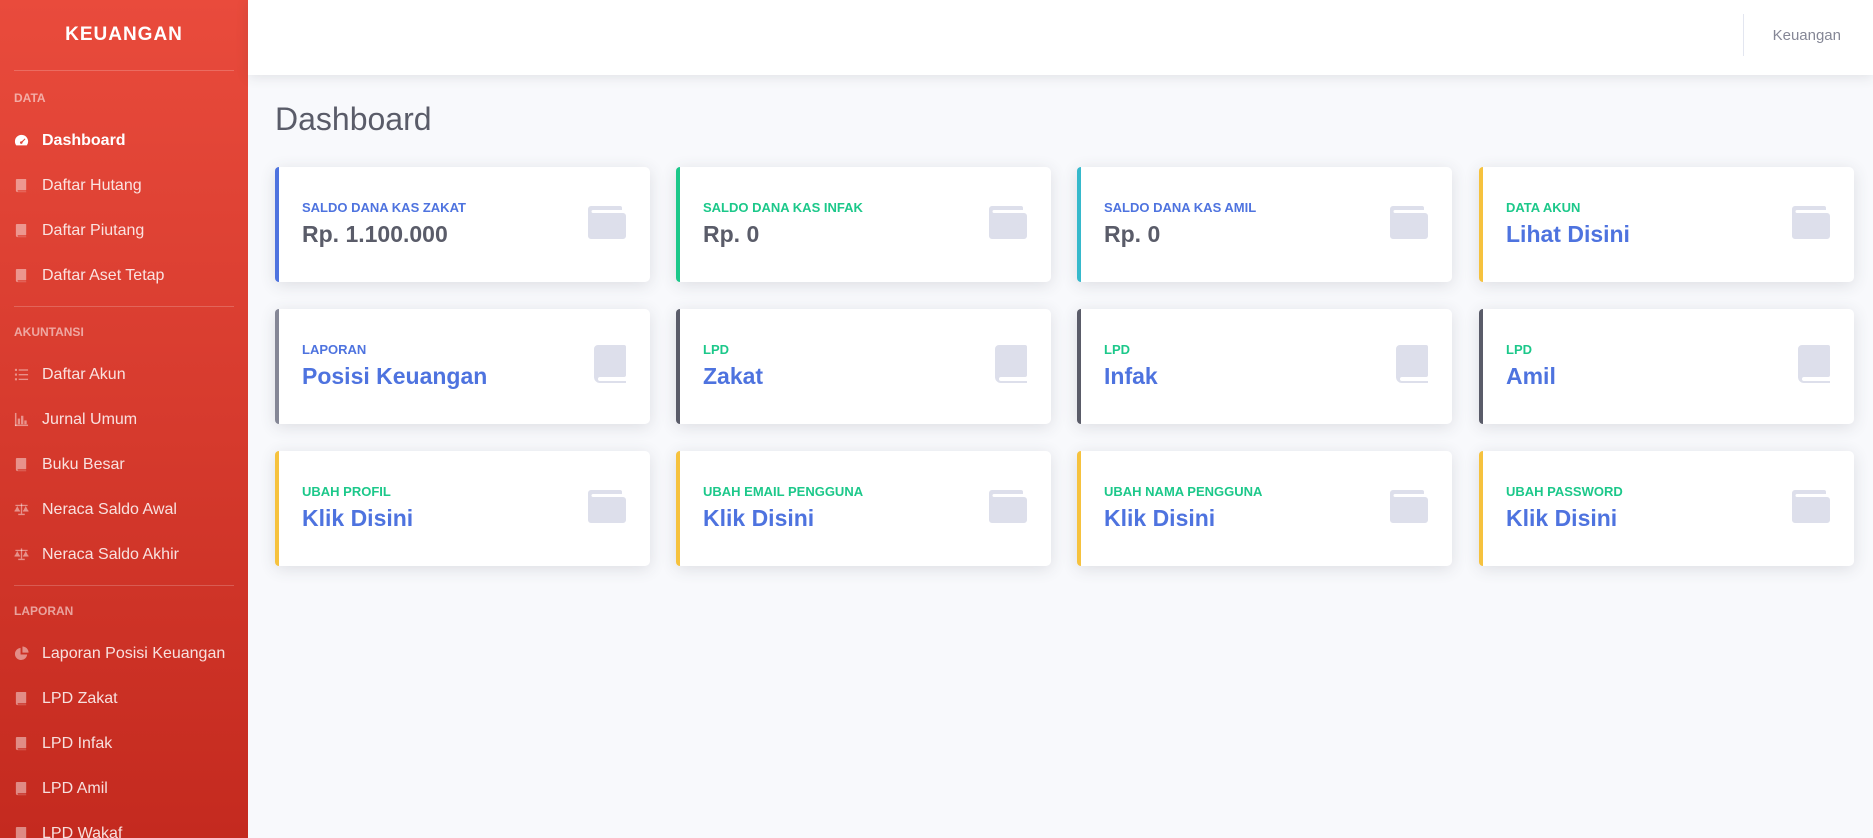 The image size is (1873, 838). I want to click on dashboard-icon, so click(28, 140).